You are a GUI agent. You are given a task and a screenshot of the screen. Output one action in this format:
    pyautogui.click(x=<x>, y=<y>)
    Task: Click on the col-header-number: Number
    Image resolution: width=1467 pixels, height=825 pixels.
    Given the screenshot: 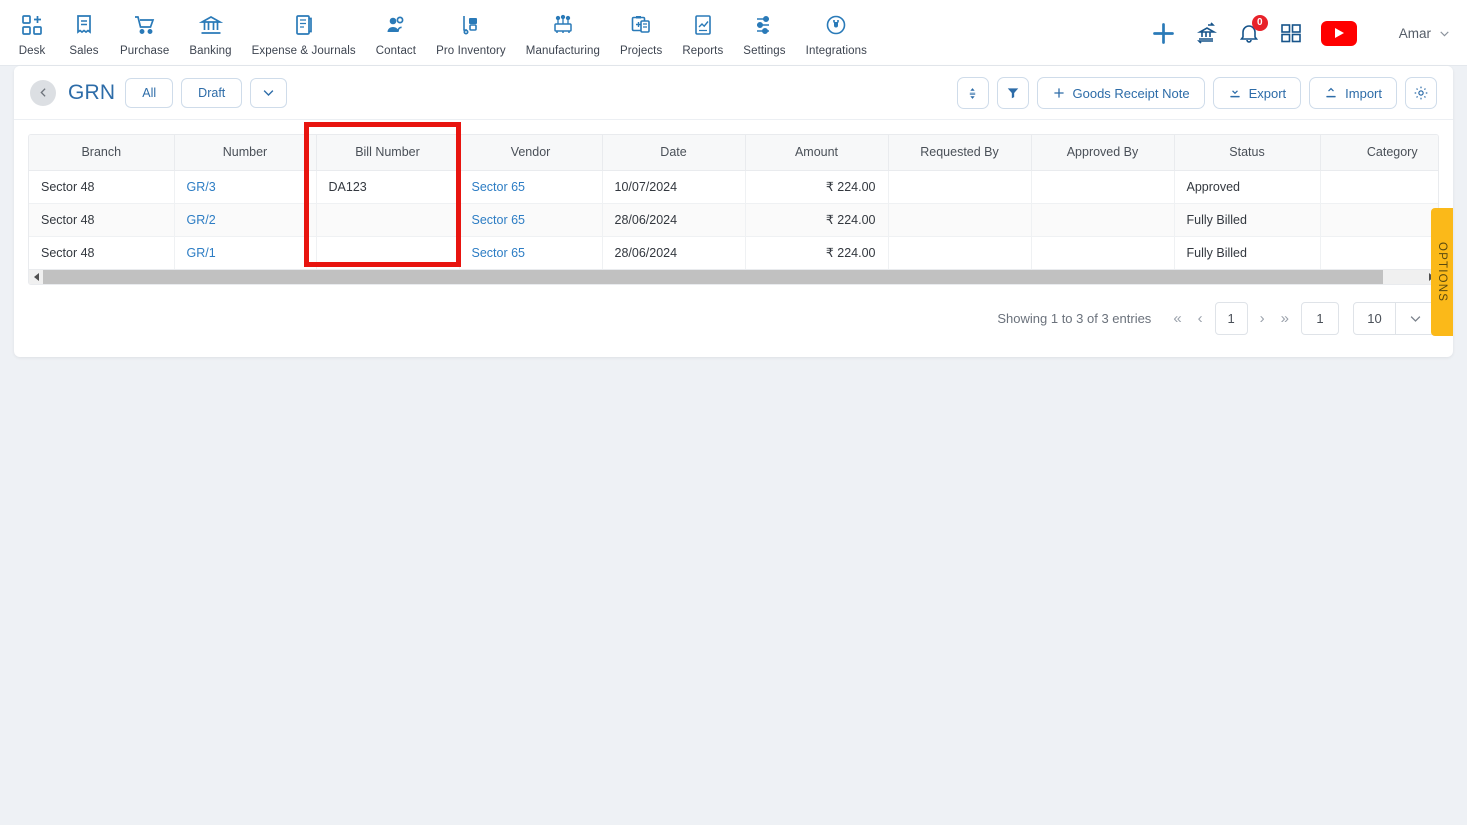 What is the action you would take?
    pyautogui.click(x=245, y=153)
    